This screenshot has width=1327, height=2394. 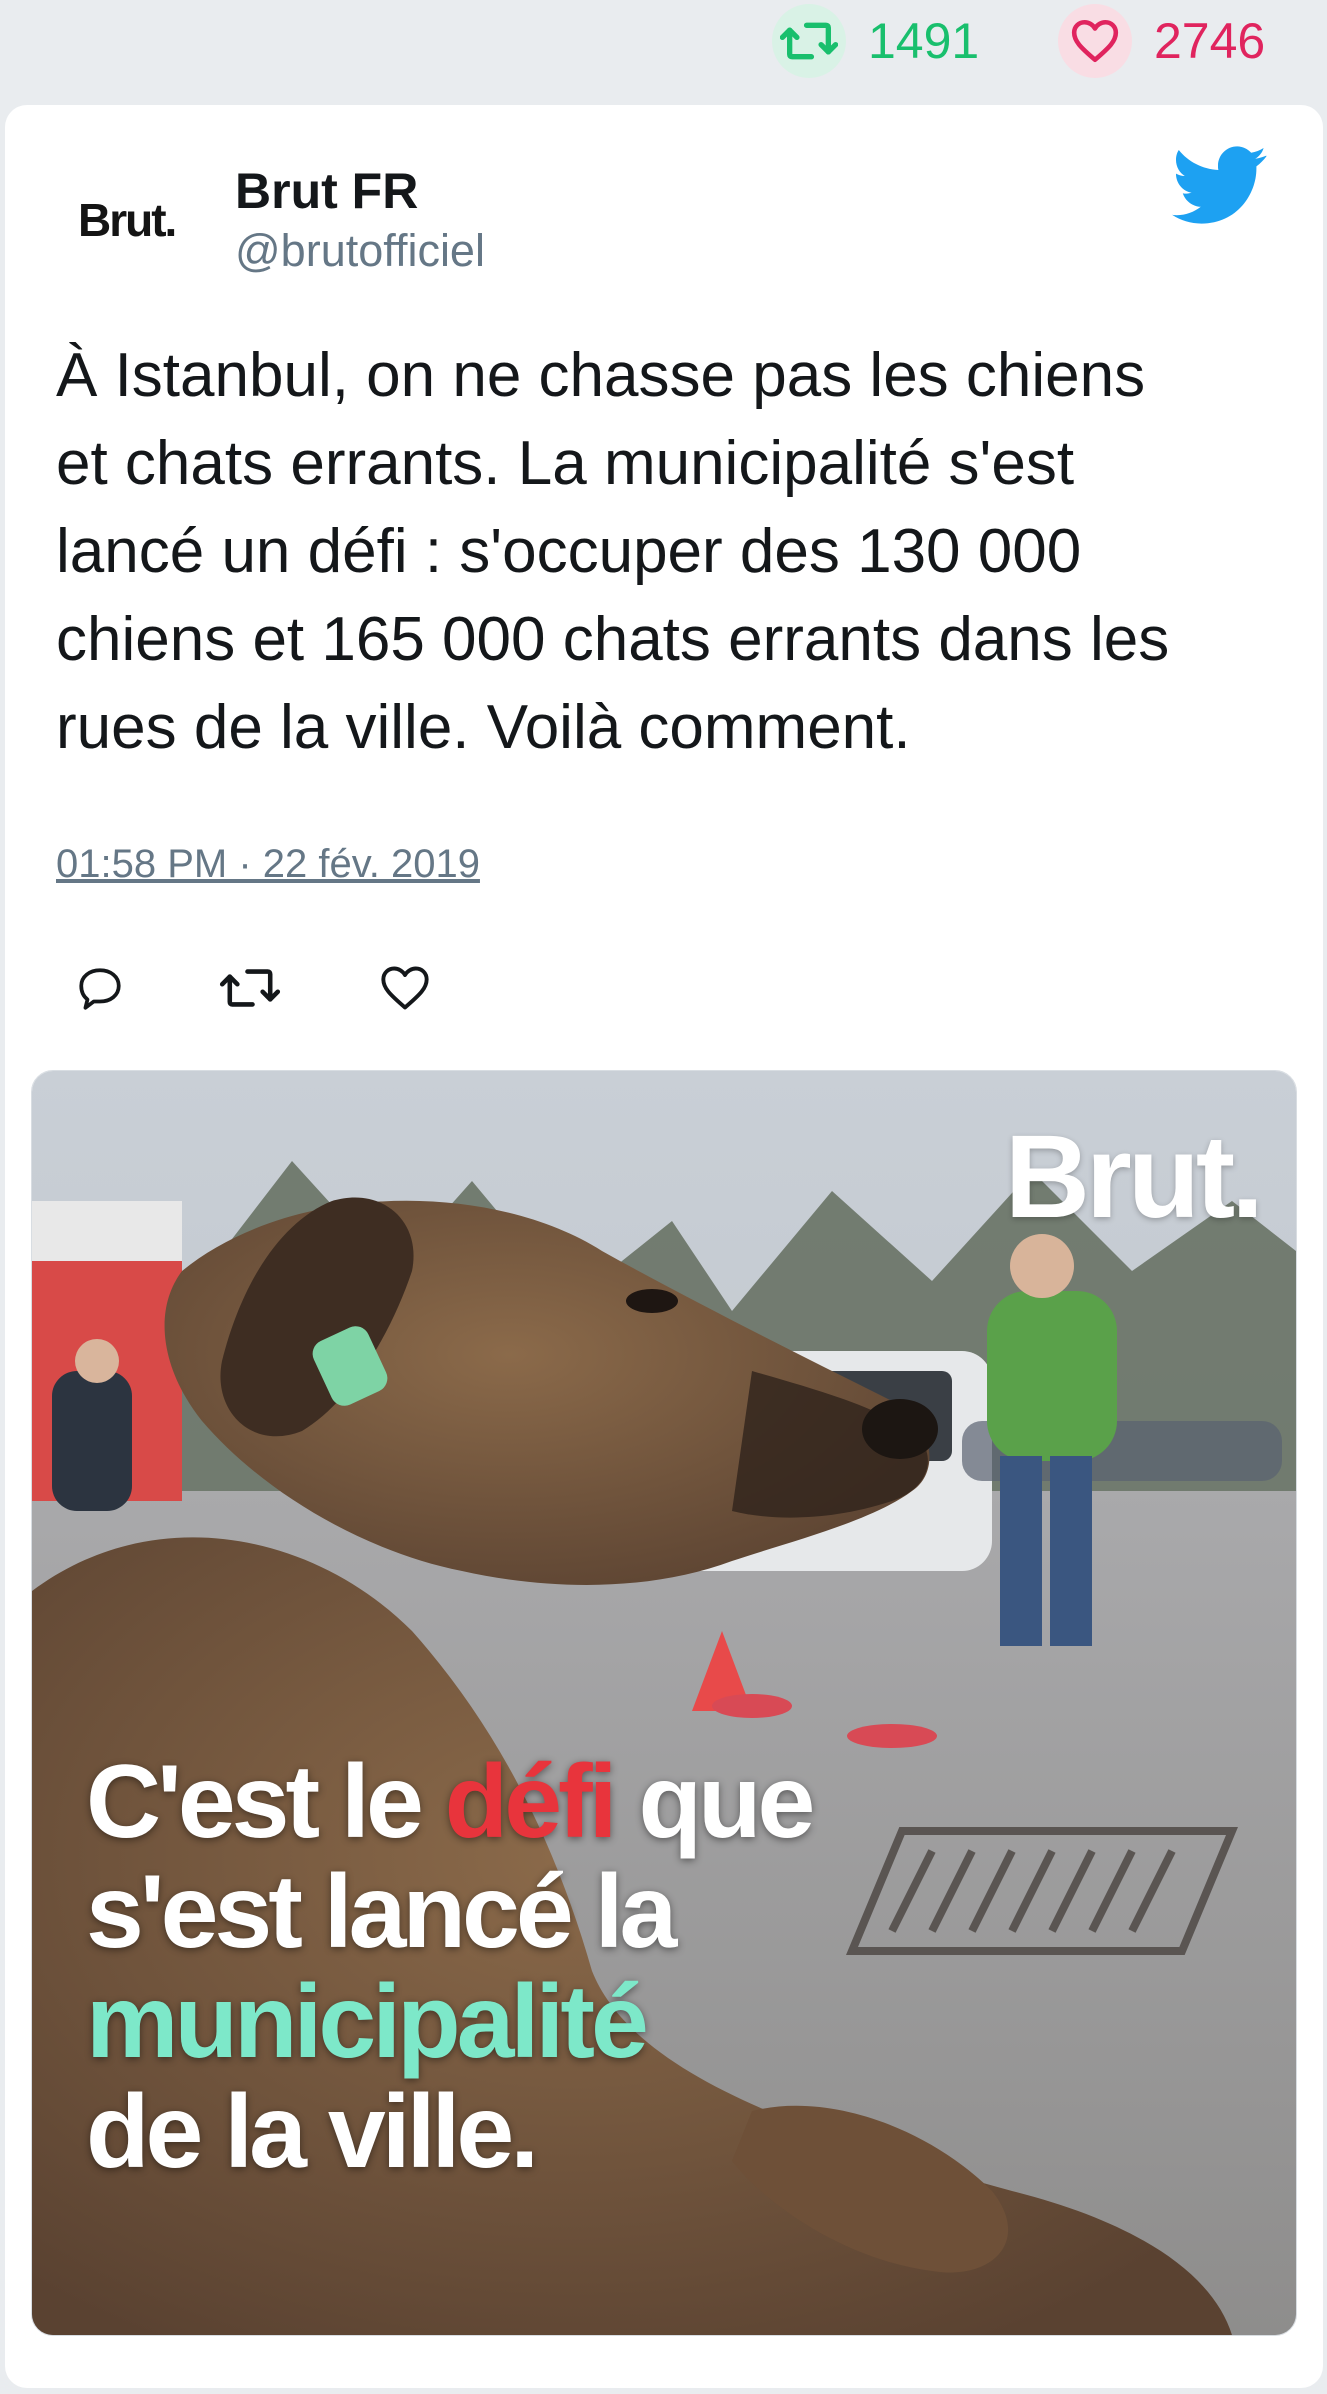 I want to click on reply-icon, so click(x=100, y=990).